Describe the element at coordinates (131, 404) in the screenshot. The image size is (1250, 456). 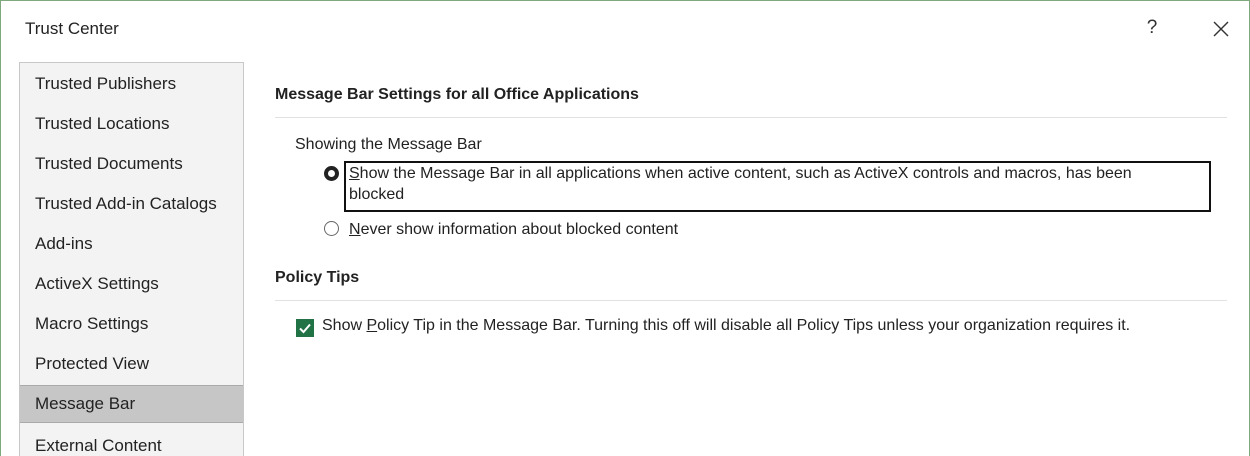
I see `sidebar-item-message-bar: Message Bar` at that location.